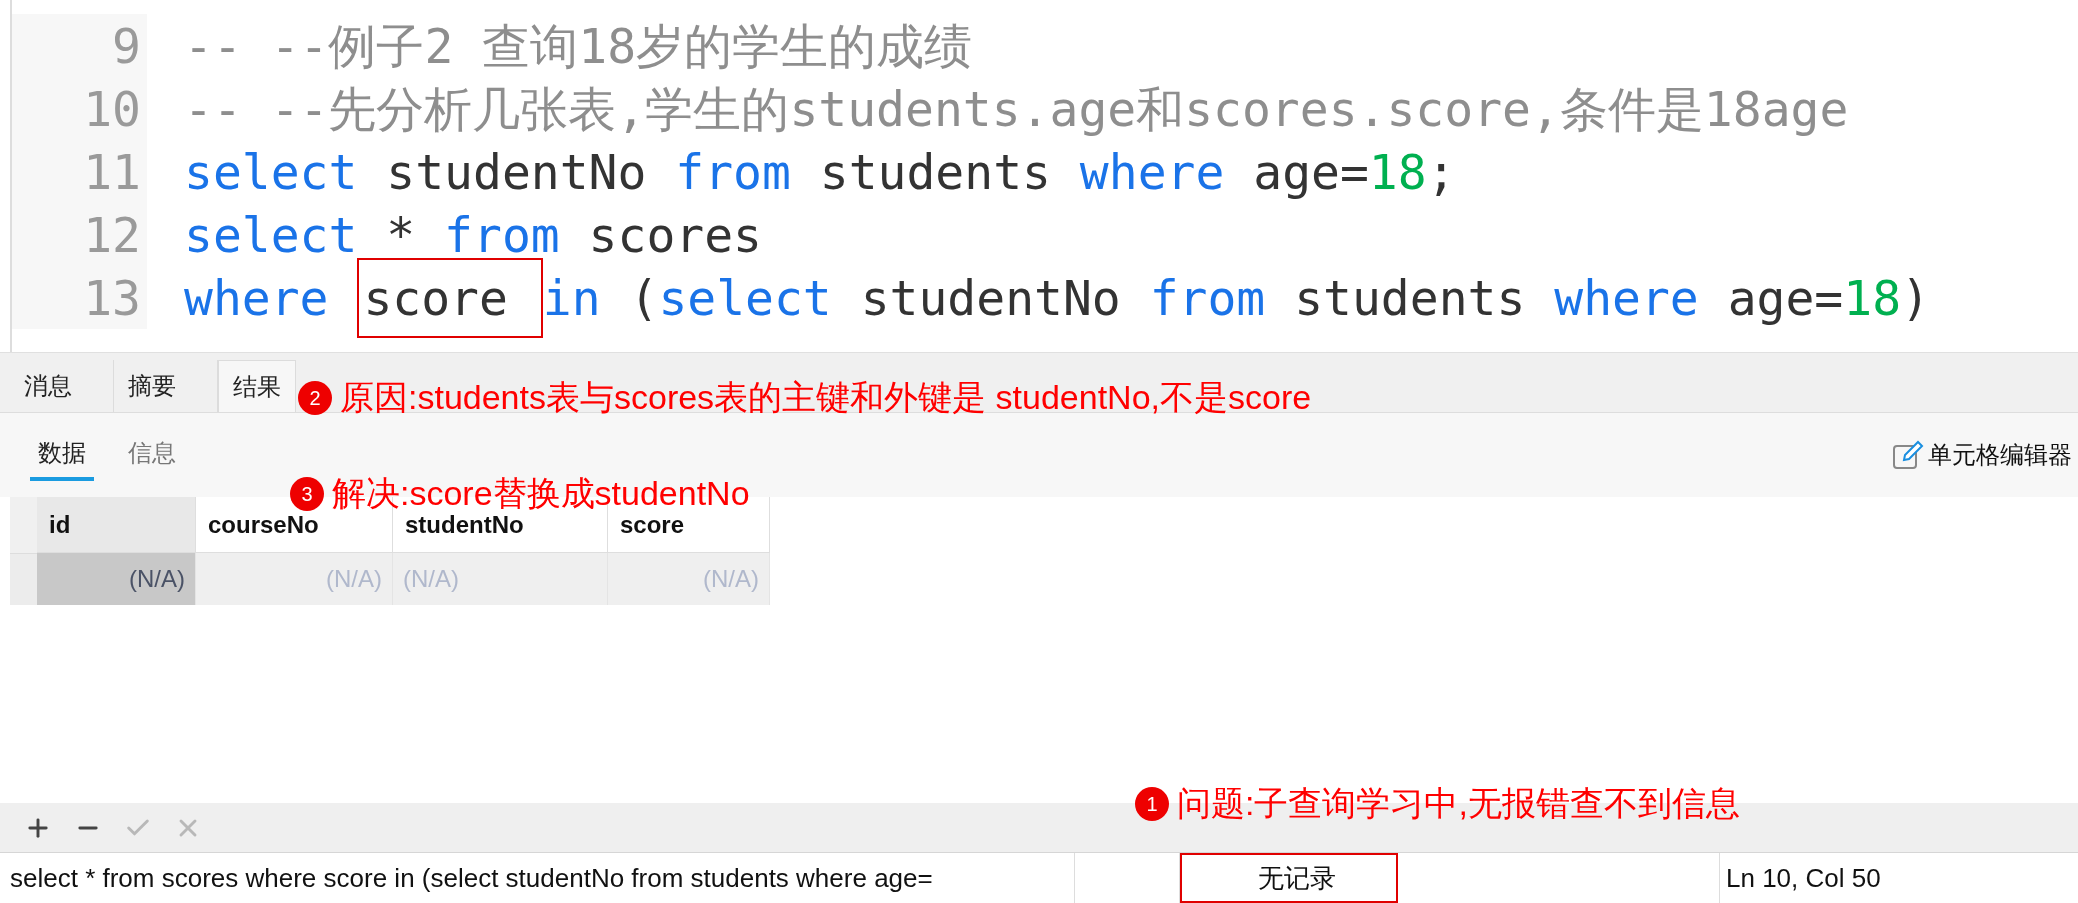  What do you see at coordinates (1016, 109) in the screenshot?
I see `code-text: -- --先分析几张表,学生的students.age和scores.score,条件是18age` at bounding box center [1016, 109].